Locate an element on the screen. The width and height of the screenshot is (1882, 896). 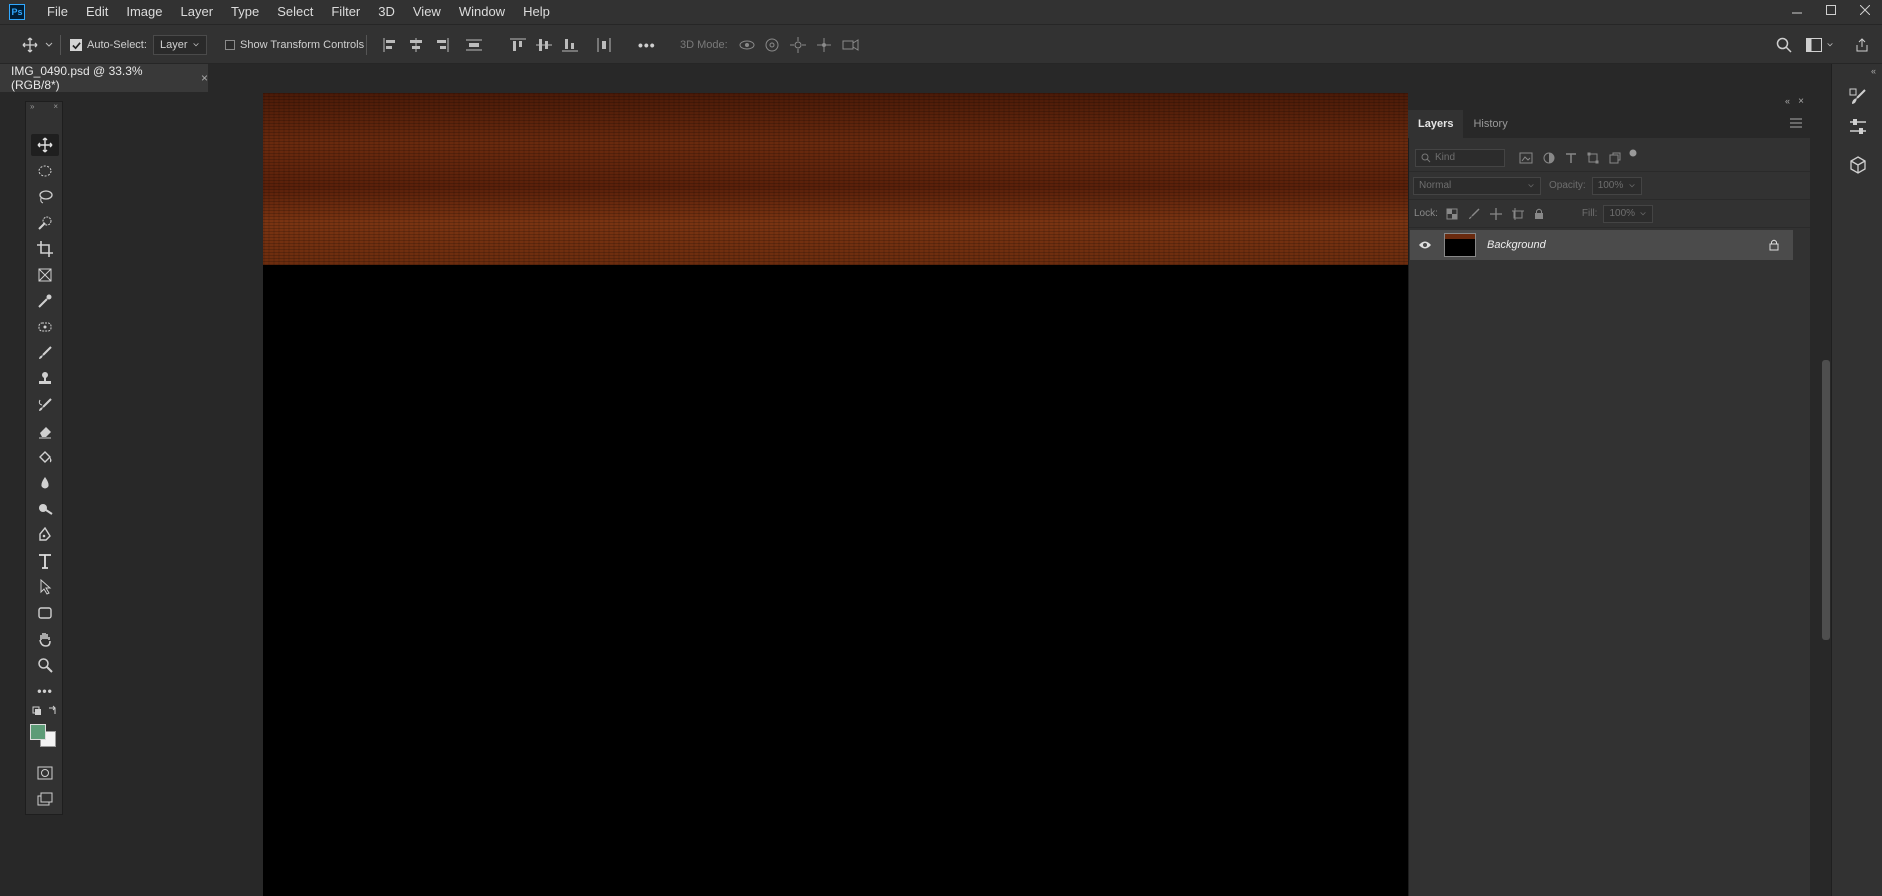
scale-3d-icon is located at coordinates (851, 45).